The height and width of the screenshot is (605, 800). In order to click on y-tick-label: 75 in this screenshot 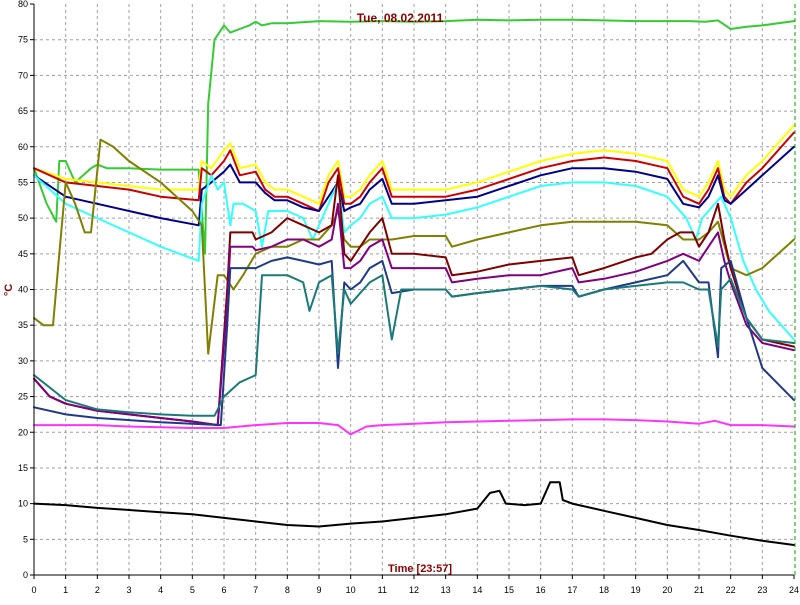, I will do `click(23, 40)`.